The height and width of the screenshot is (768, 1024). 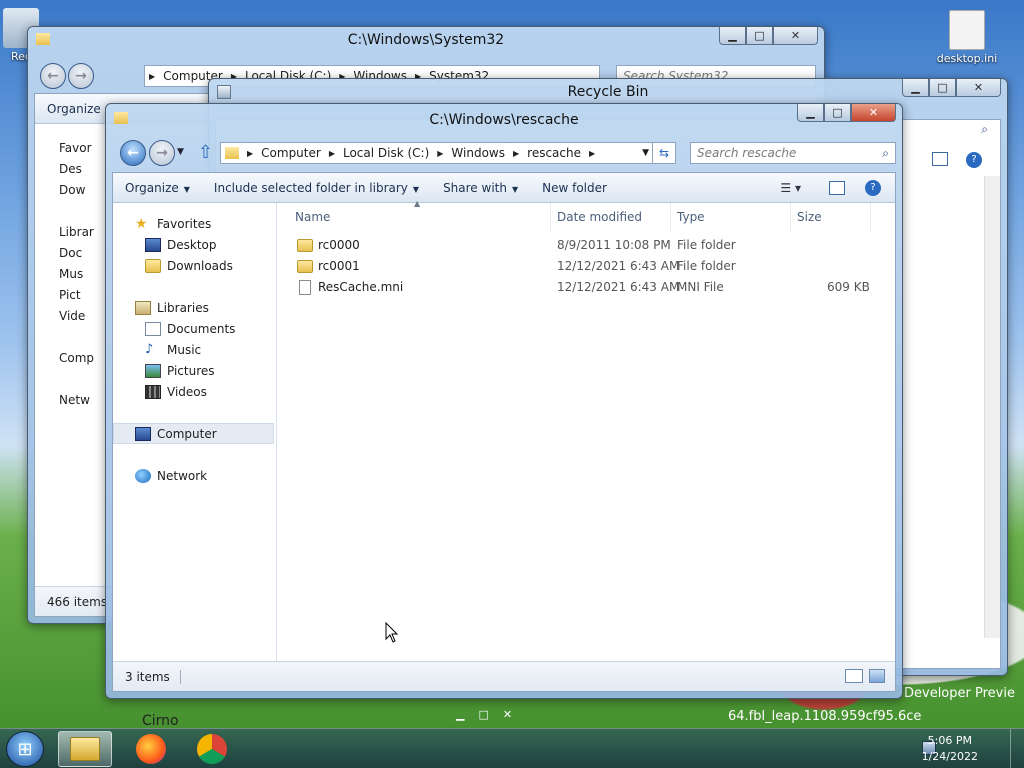 I want to click on column-type: Type, so click(x=731, y=217).